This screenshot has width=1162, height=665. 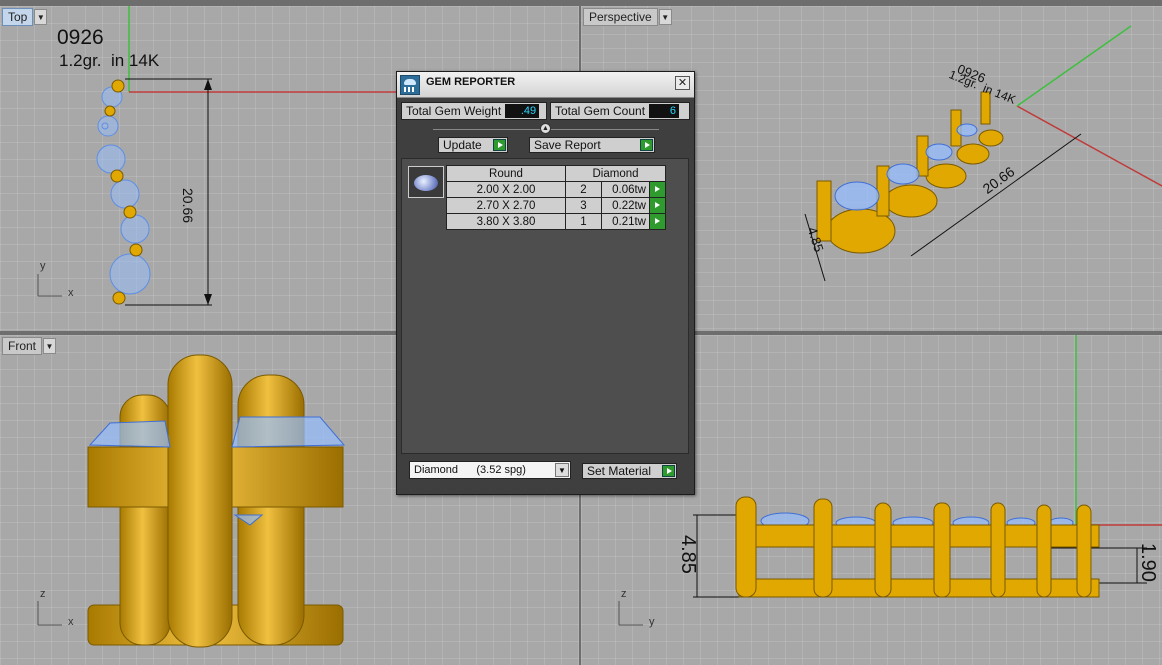 What do you see at coordinates (506, 173) in the screenshot?
I see `shape-header: Round` at bounding box center [506, 173].